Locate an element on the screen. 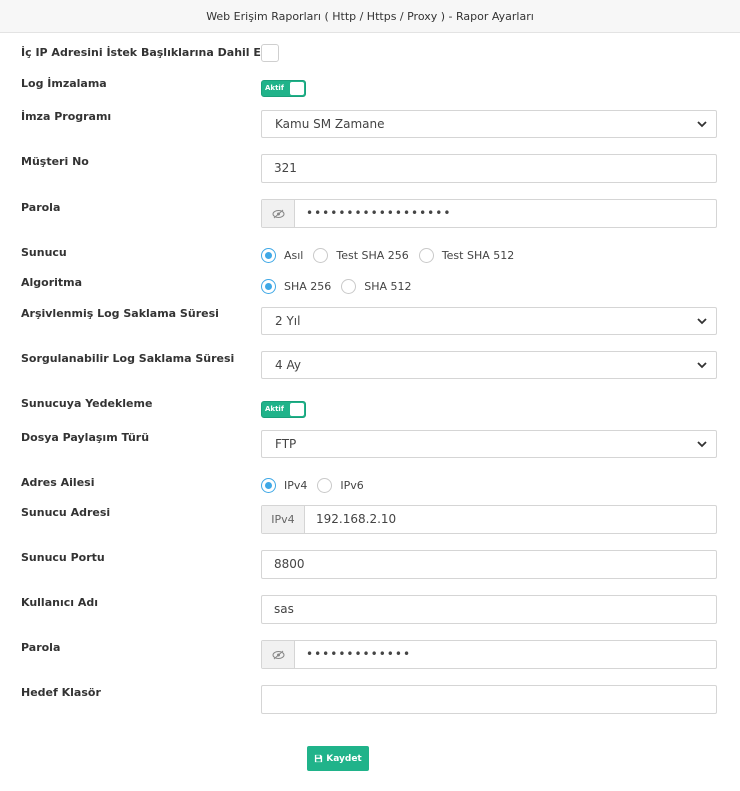  log-imzalama-toggle: Aktif is located at coordinates (283, 88).